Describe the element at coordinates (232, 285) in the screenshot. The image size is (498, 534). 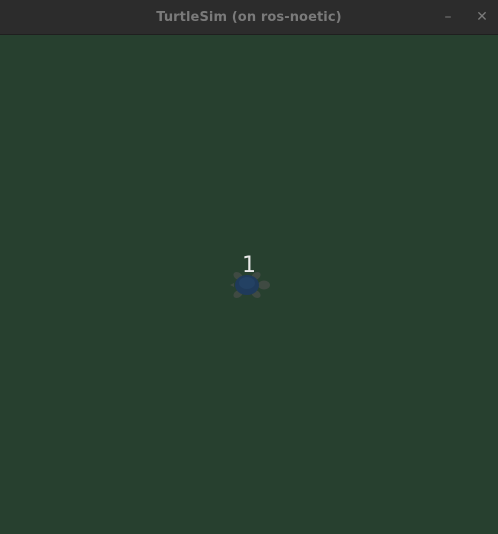
I see `turtle-tail` at that location.